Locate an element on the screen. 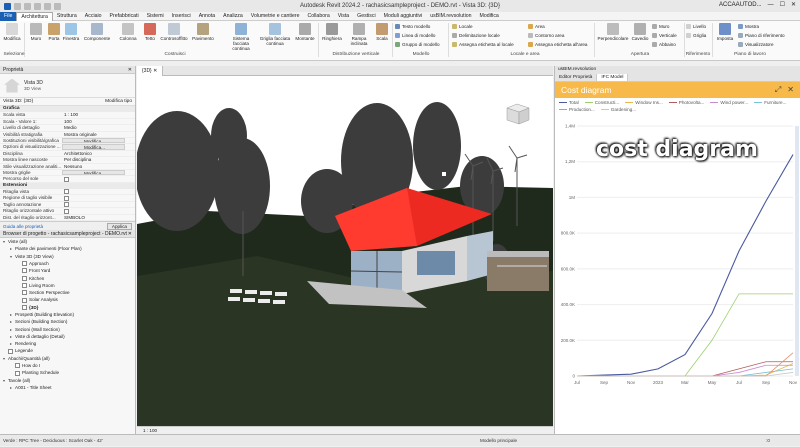 This screenshot has width=800, height=447. door-button: Porta is located at coordinates (54, 32).